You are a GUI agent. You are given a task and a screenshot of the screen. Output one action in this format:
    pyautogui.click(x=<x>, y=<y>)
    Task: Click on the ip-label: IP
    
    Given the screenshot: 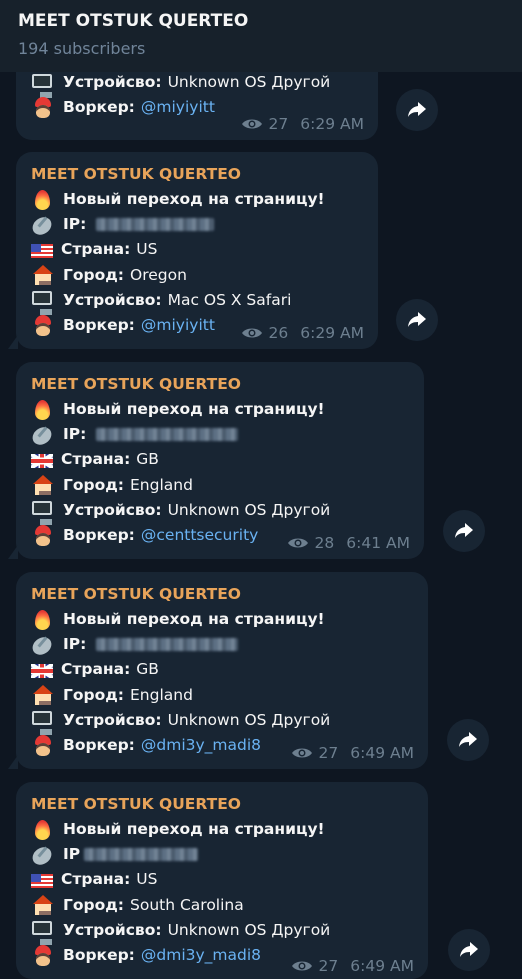 What is the action you would take?
    pyautogui.click(x=72, y=854)
    